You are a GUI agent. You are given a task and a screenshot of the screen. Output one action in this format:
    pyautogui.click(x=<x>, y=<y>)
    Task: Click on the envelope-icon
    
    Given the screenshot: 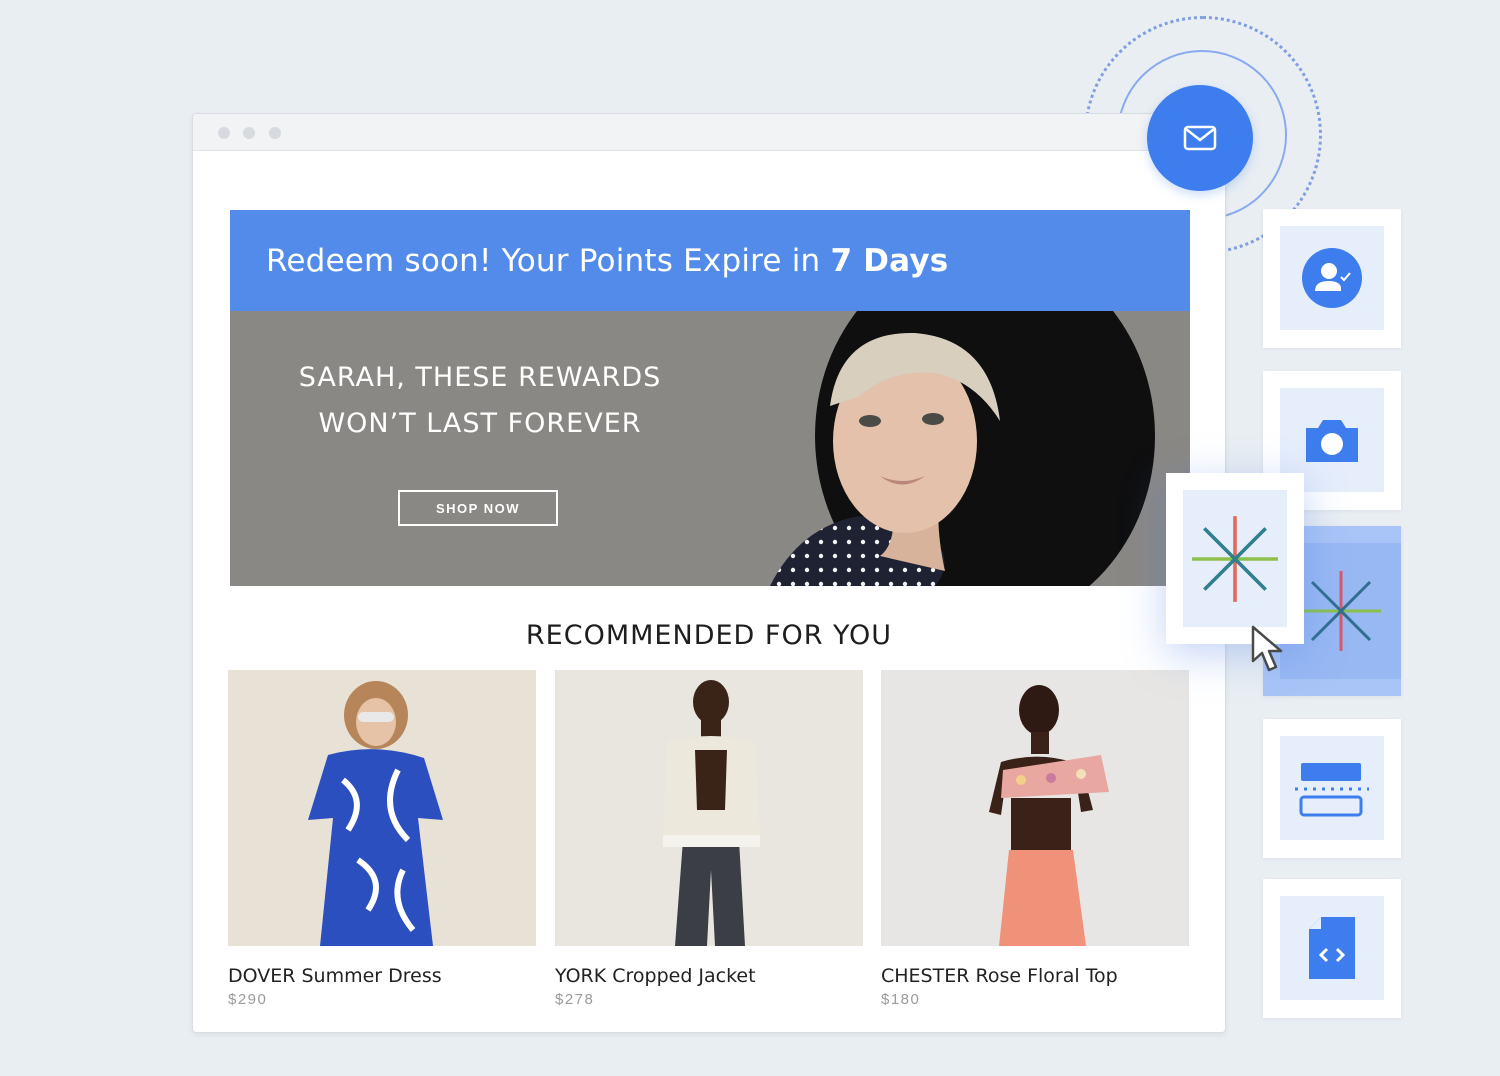 What is the action you would take?
    pyautogui.click(x=1200, y=138)
    